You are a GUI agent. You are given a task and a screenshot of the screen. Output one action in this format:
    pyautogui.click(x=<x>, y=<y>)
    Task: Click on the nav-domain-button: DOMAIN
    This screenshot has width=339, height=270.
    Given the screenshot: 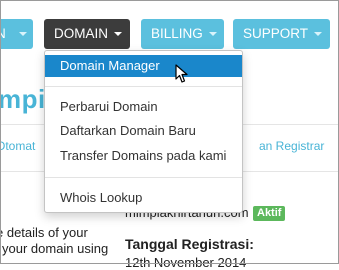 What is the action you would take?
    pyautogui.click(x=87, y=34)
    